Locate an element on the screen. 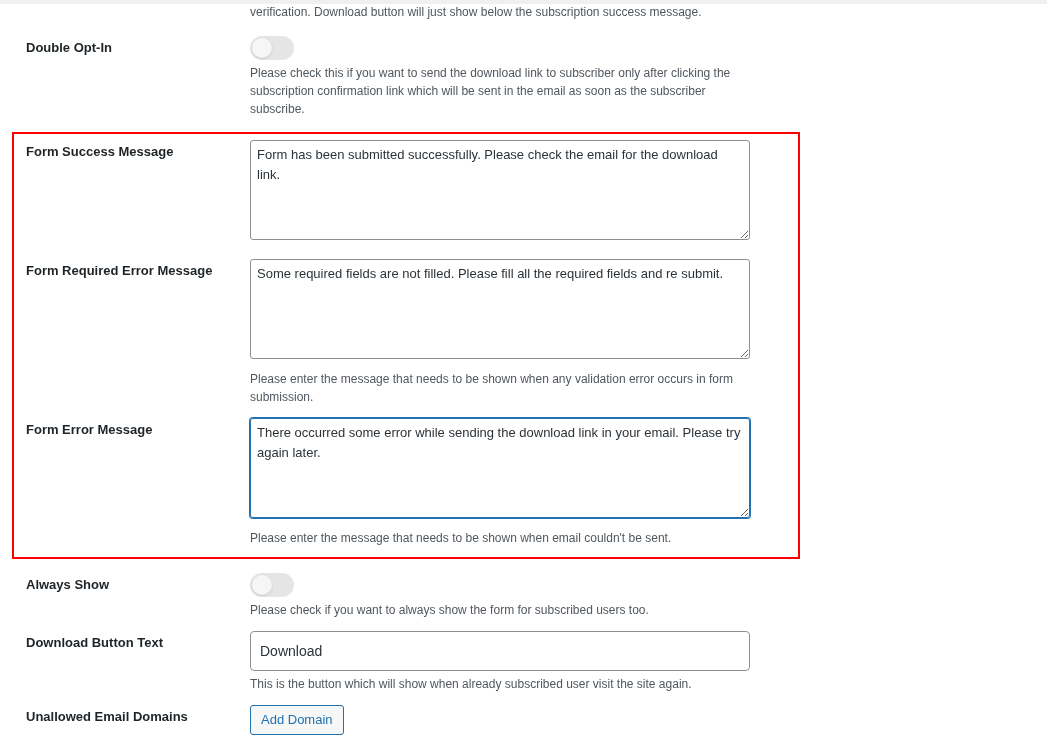  field-label: Download Button Text is located at coordinates (95, 643).